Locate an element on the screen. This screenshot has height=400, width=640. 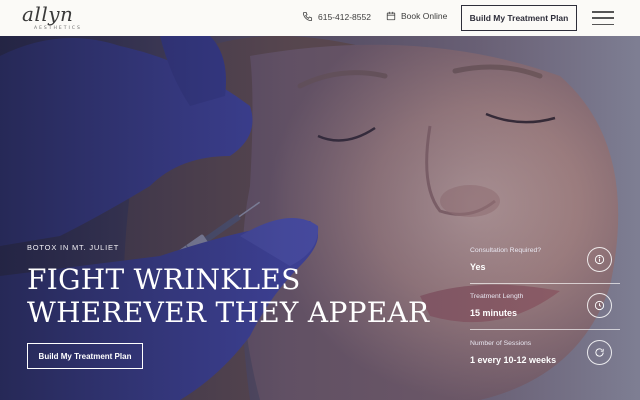
phone-icon is located at coordinates (307, 16).